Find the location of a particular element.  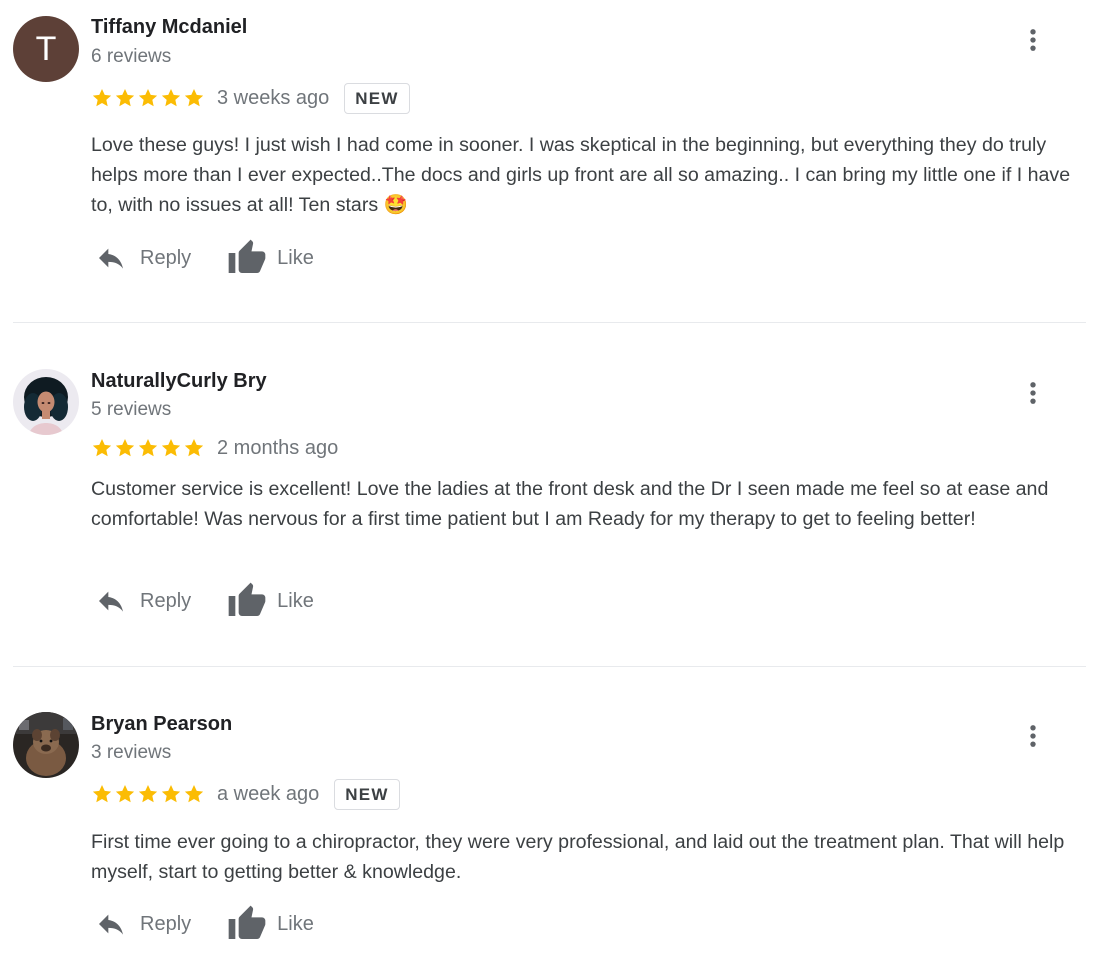

rating-row: 3 weeks ago NEW is located at coordinates (250, 98).